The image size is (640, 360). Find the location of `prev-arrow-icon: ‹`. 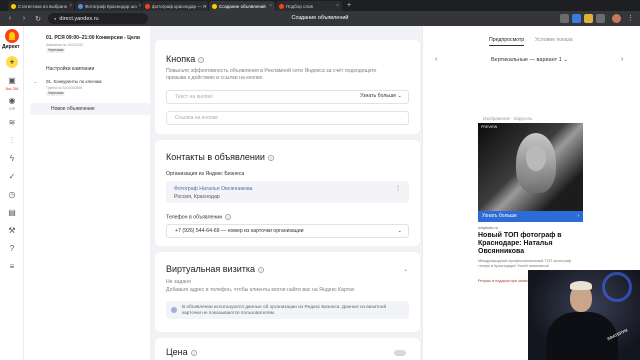

prev-arrow-icon: ‹ is located at coordinates (436, 59).